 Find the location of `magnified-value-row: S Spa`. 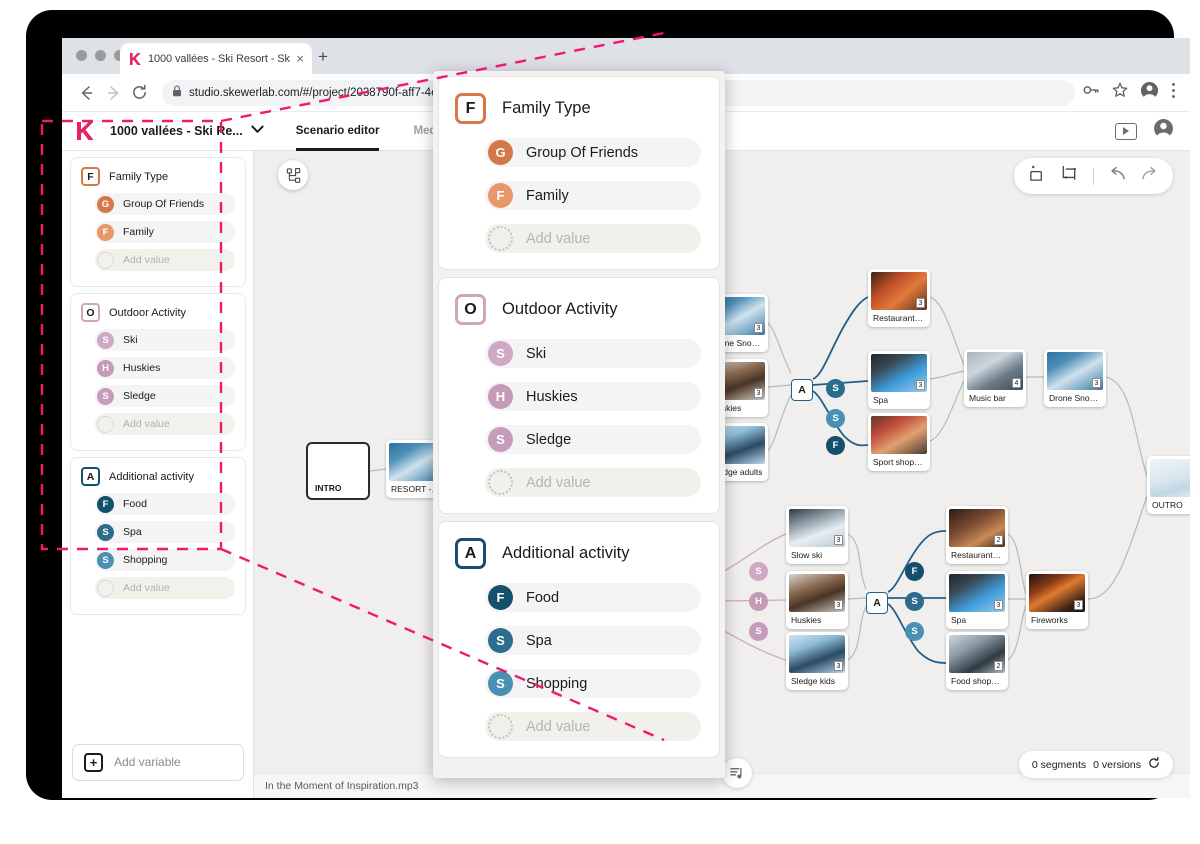

magnified-value-row: S Spa is located at coordinates (593, 640).